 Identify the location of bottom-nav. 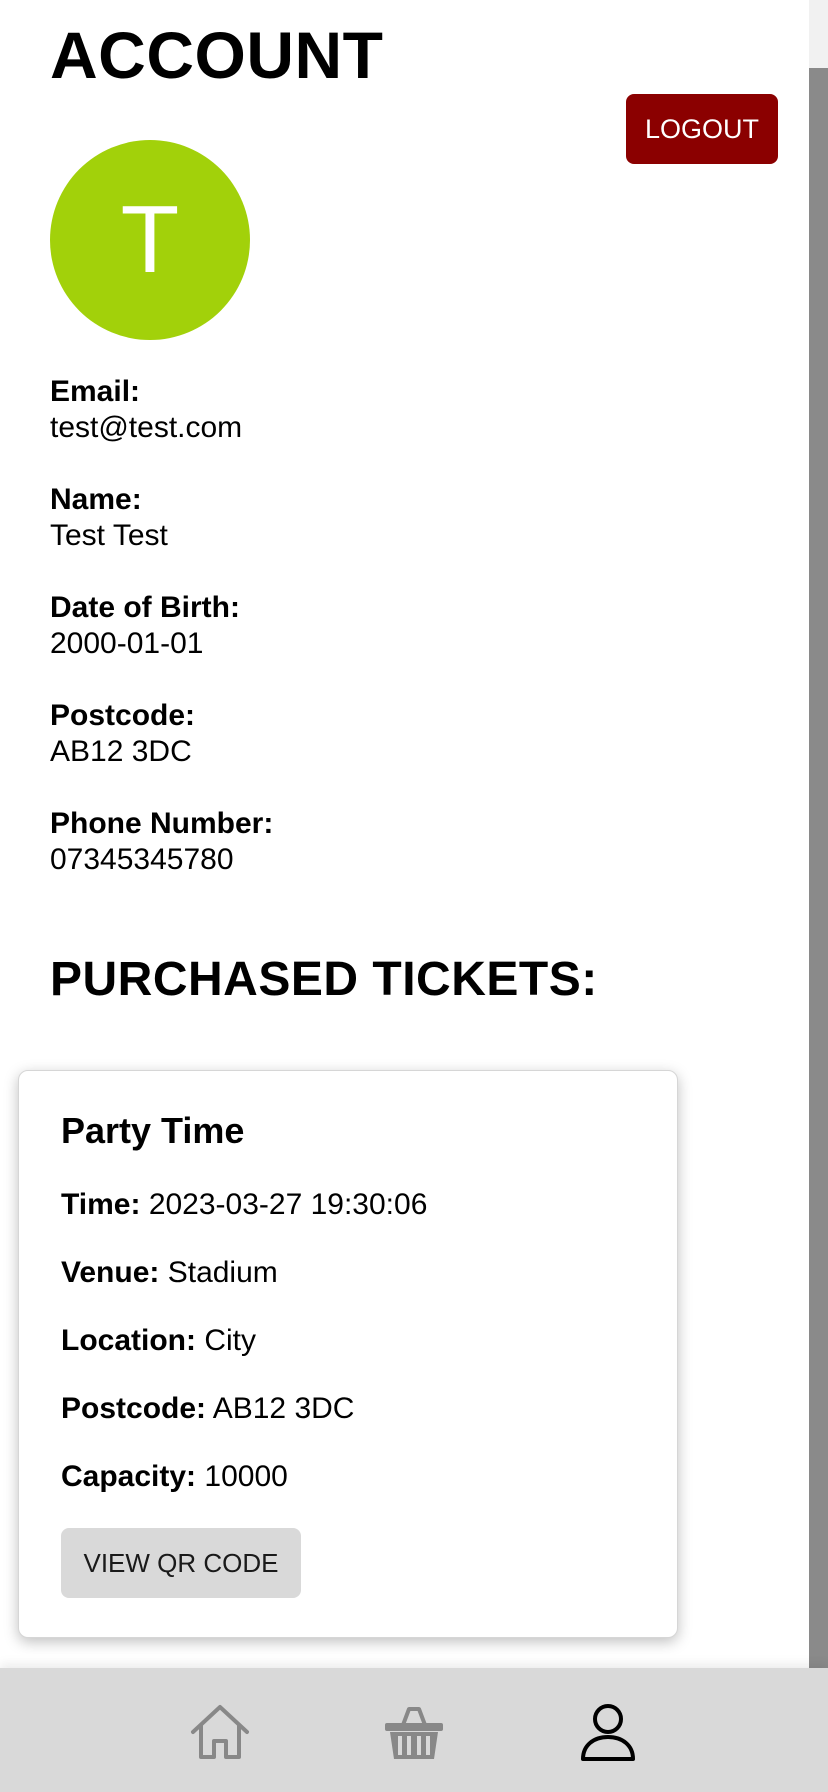
(414, 1730).